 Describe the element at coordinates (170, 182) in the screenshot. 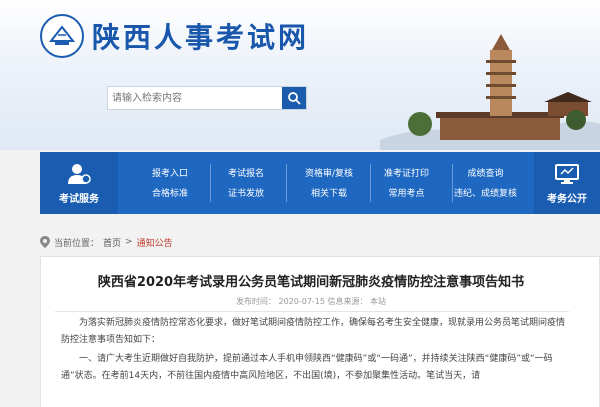

I see `nav-column-1: 报考入口 合格标准` at that location.